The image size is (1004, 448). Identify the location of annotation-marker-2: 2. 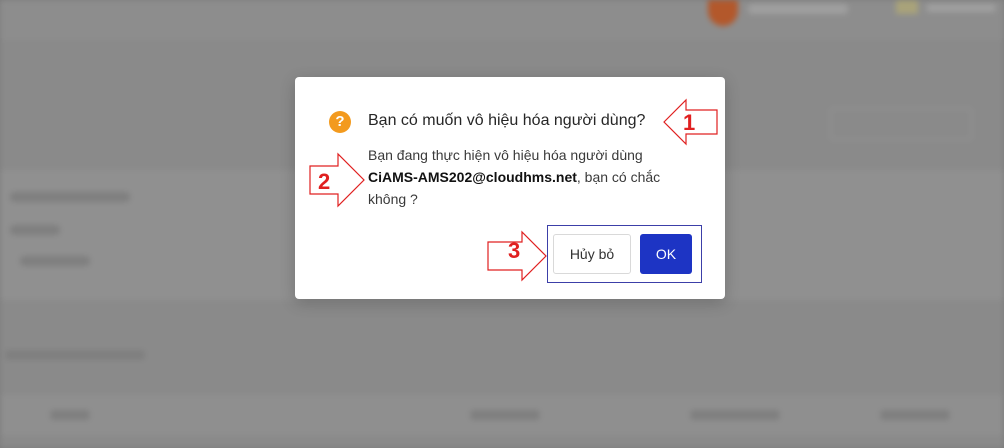
(324, 181).